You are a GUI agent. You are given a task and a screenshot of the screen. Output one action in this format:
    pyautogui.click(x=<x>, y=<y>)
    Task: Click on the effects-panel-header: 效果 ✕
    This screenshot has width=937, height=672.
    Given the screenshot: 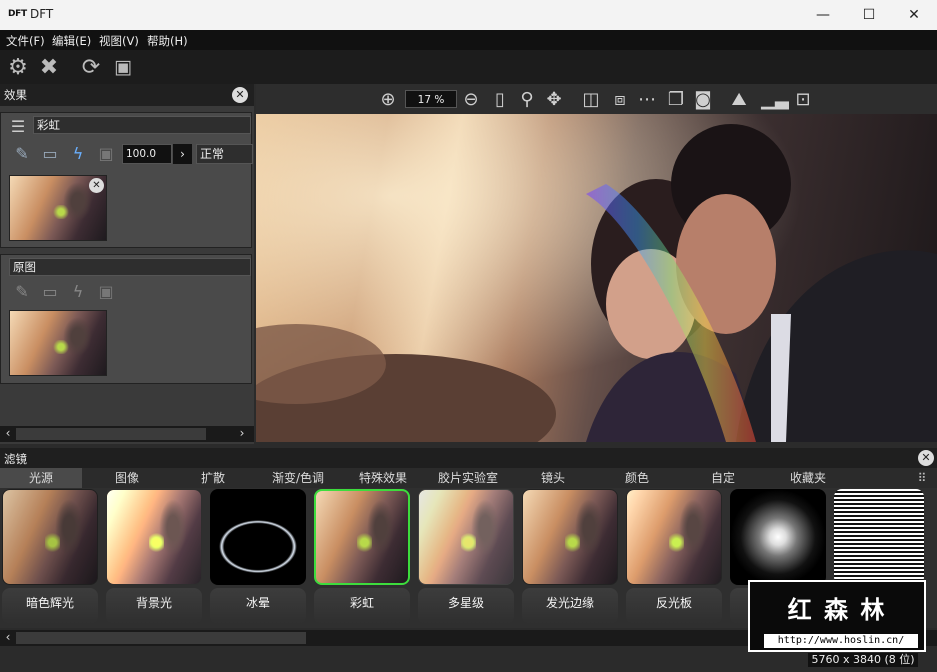 What is the action you would take?
    pyautogui.click(x=127, y=95)
    